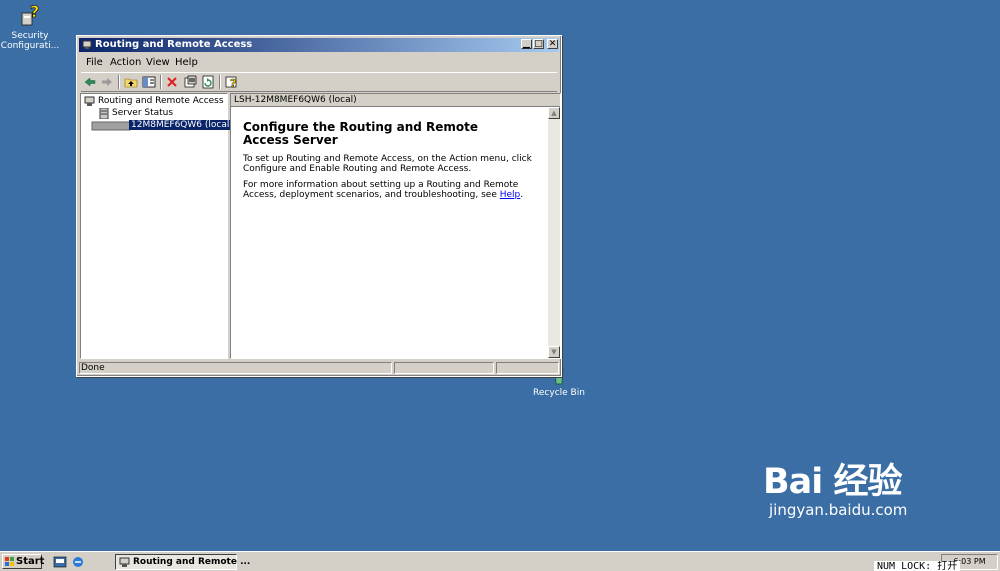  I want to click on numlock-indicator: NUM LOCK: 打开, so click(917, 566).